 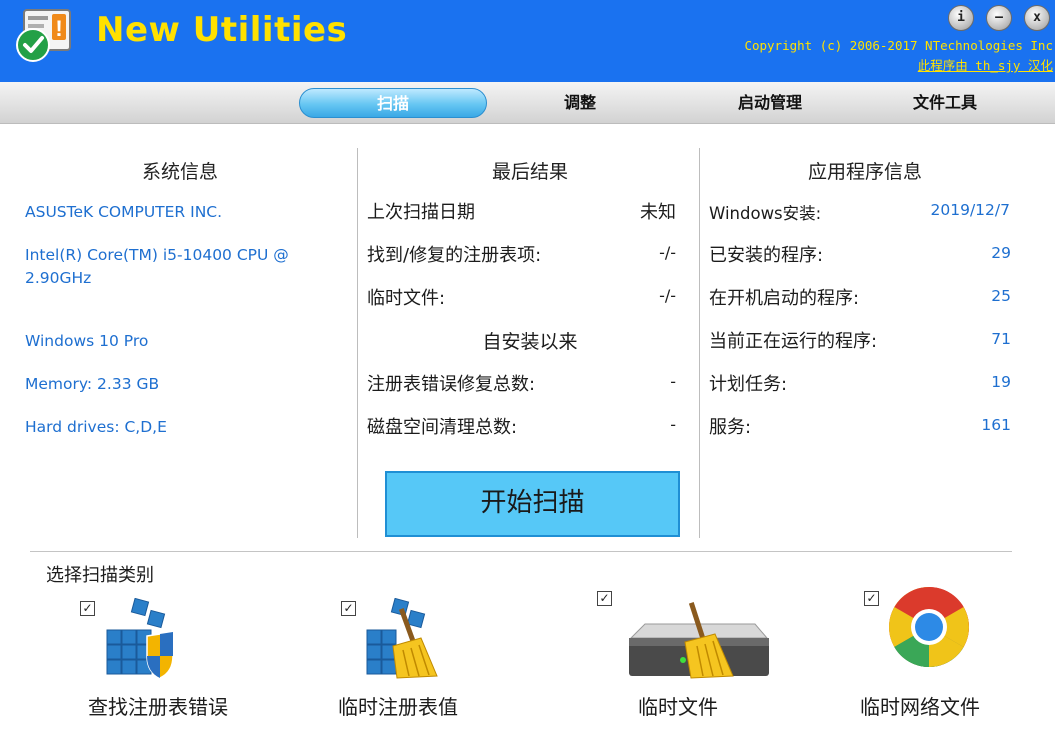 I want to click on tab-scan: 扫描, so click(x=393, y=103).